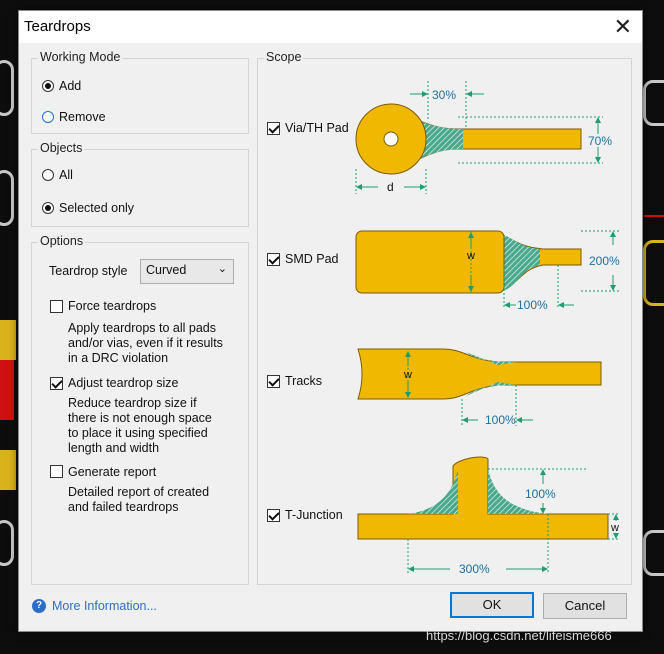 This screenshot has width=664, height=654. I want to click on tracks-diagram: w 100%, so click(479, 387).